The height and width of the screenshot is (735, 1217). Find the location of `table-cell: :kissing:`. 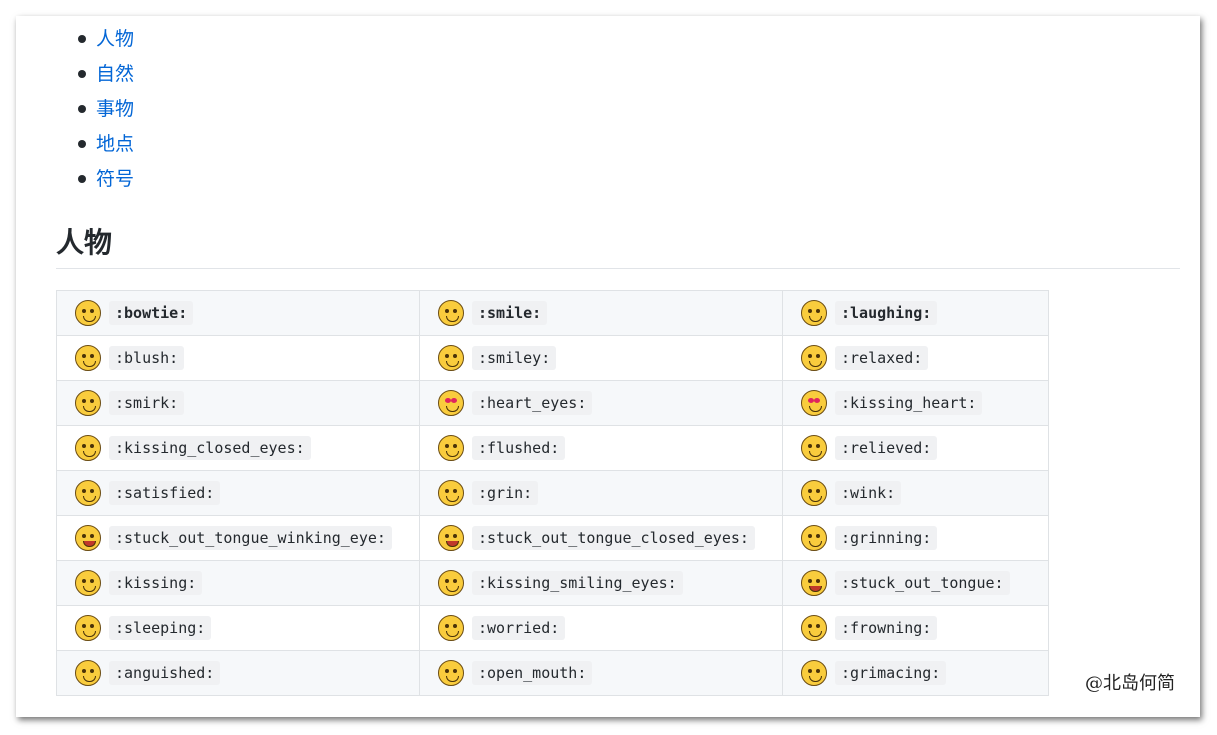

table-cell: :kissing: is located at coordinates (238, 583).